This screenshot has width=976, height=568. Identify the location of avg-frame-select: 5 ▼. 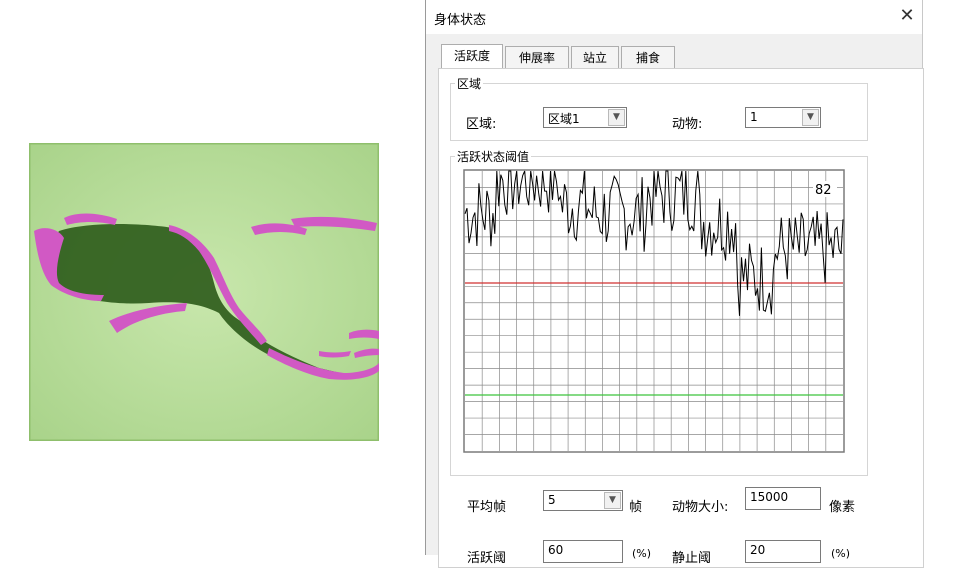
(583, 500).